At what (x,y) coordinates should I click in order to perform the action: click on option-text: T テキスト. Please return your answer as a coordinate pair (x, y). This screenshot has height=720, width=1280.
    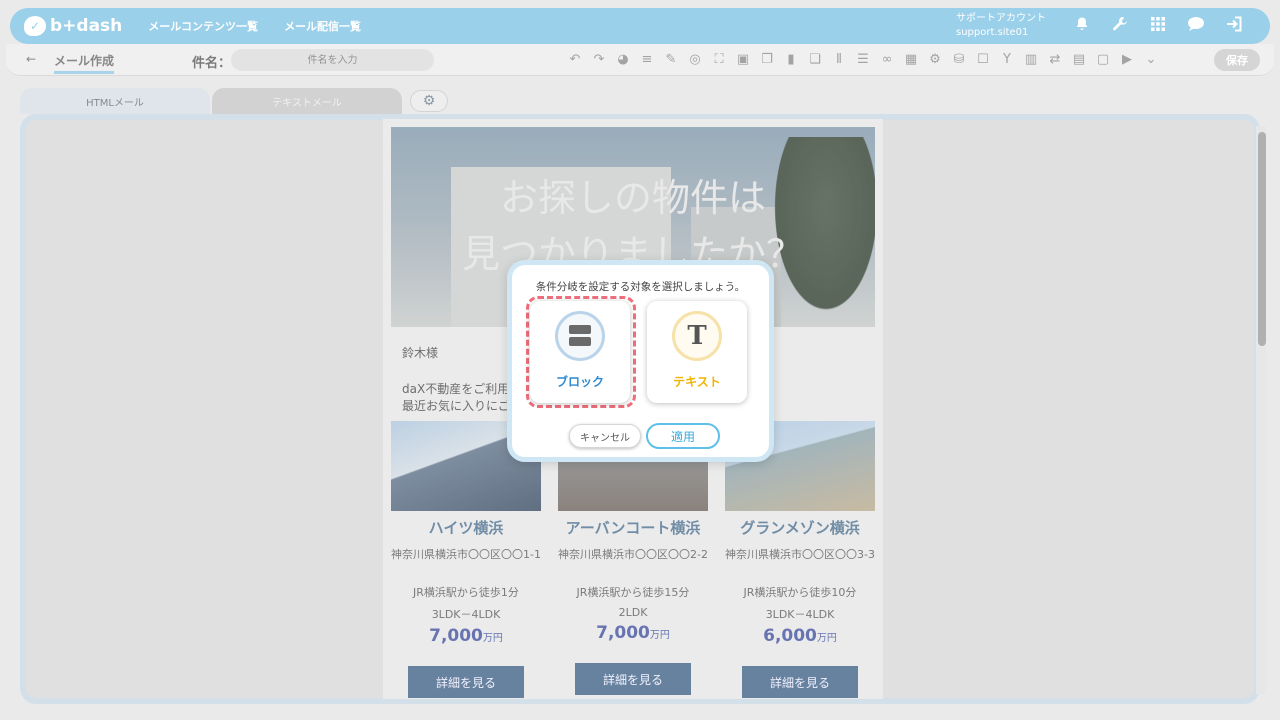
    Looking at the image, I should click on (697, 352).